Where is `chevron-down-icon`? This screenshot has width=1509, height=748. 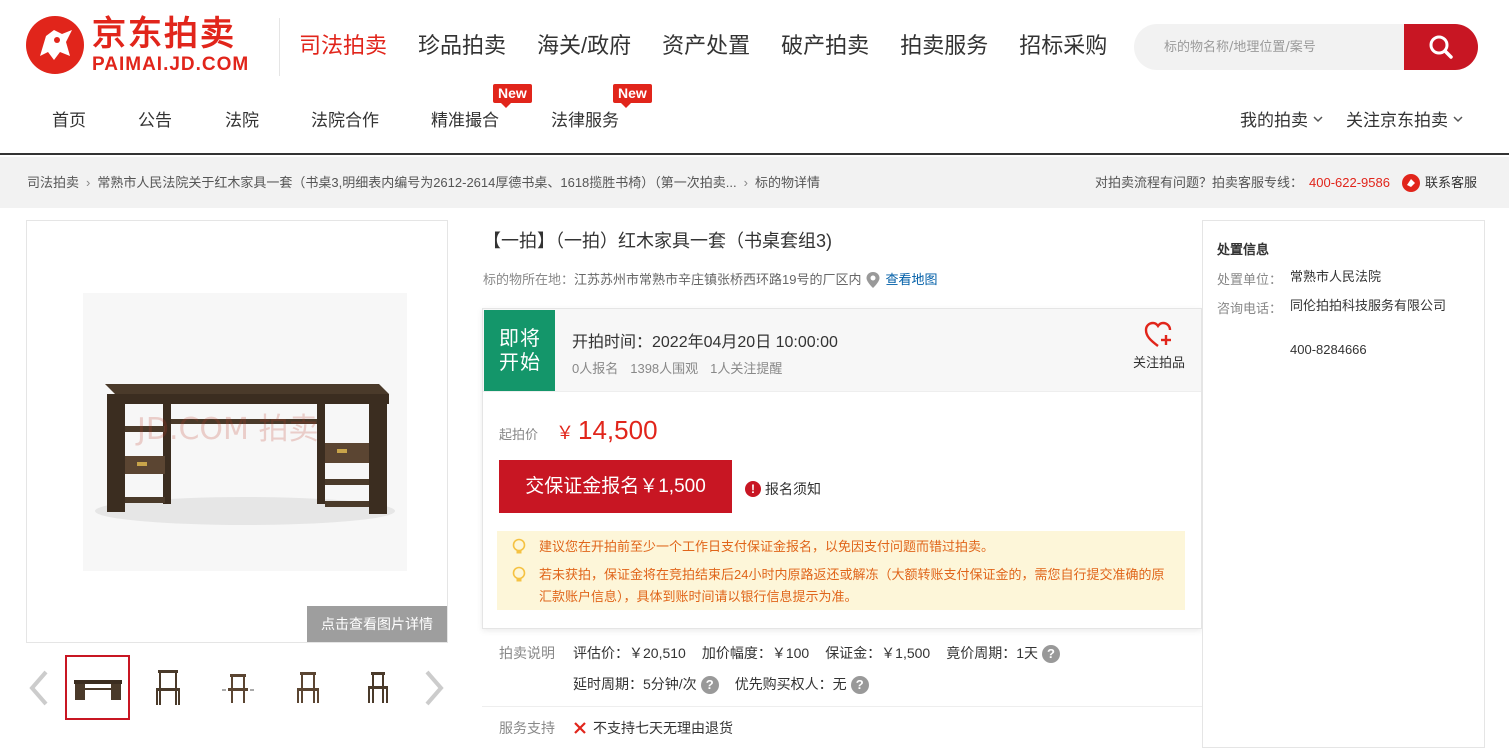 chevron-down-icon is located at coordinates (1458, 118).